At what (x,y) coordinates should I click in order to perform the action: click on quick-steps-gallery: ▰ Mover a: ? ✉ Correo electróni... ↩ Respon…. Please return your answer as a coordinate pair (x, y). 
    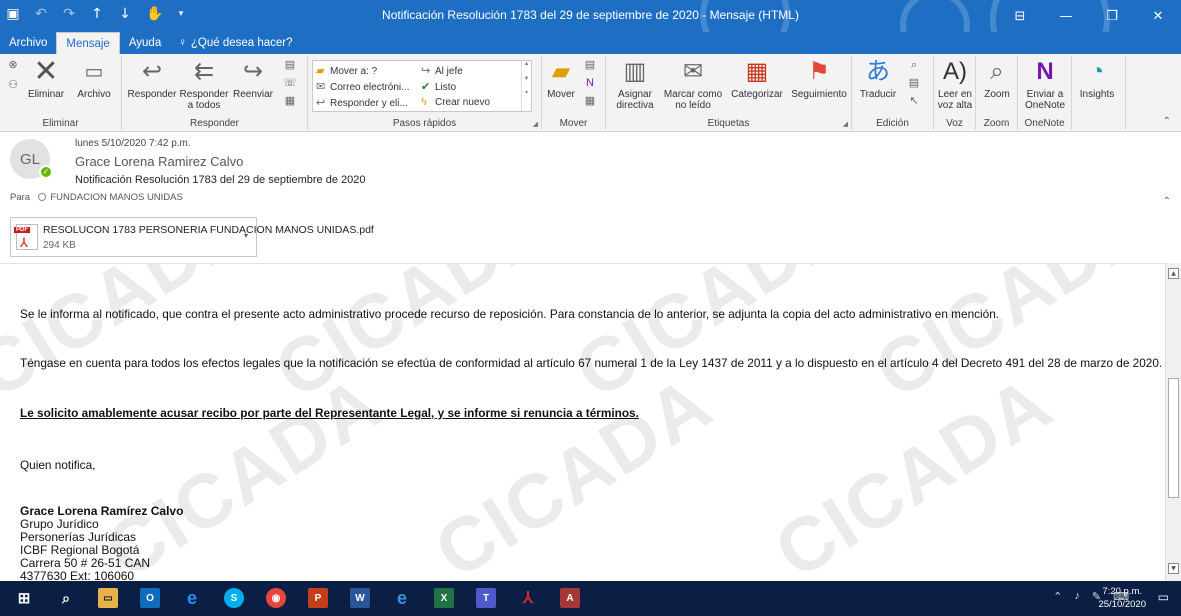
    Looking at the image, I should click on (422, 86).